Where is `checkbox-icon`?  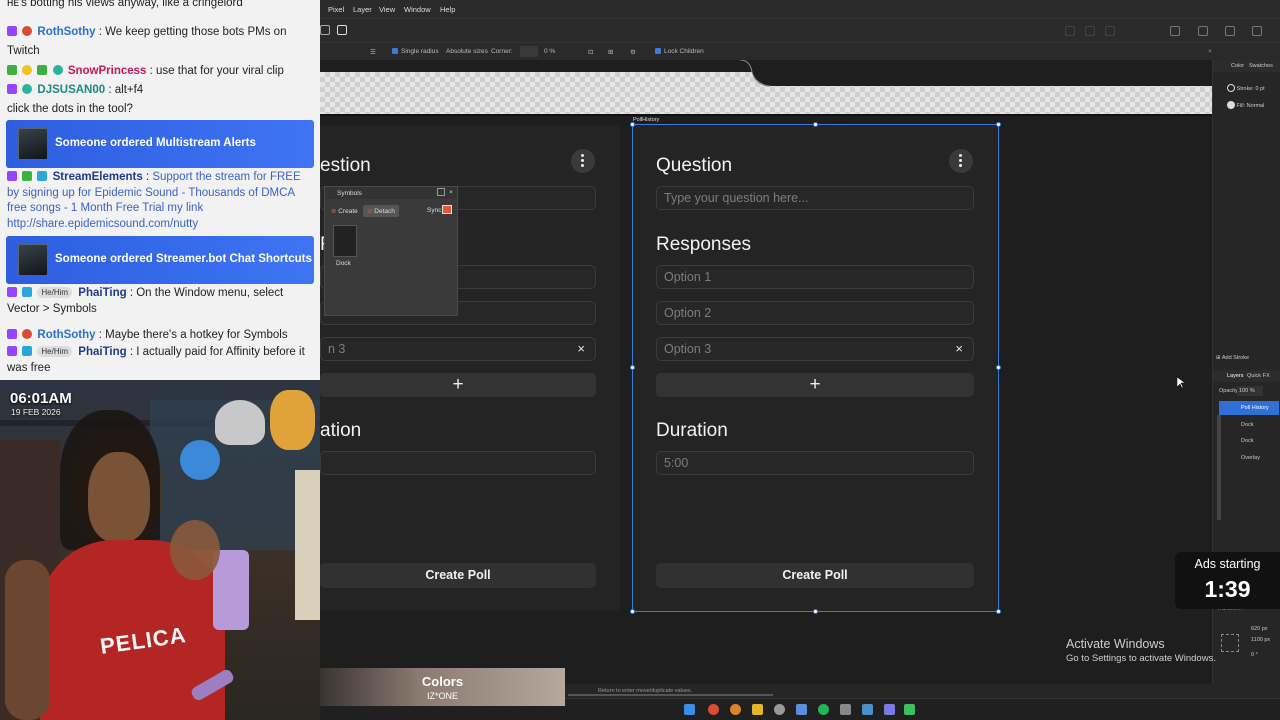 checkbox-icon is located at coordinates (395, 51).